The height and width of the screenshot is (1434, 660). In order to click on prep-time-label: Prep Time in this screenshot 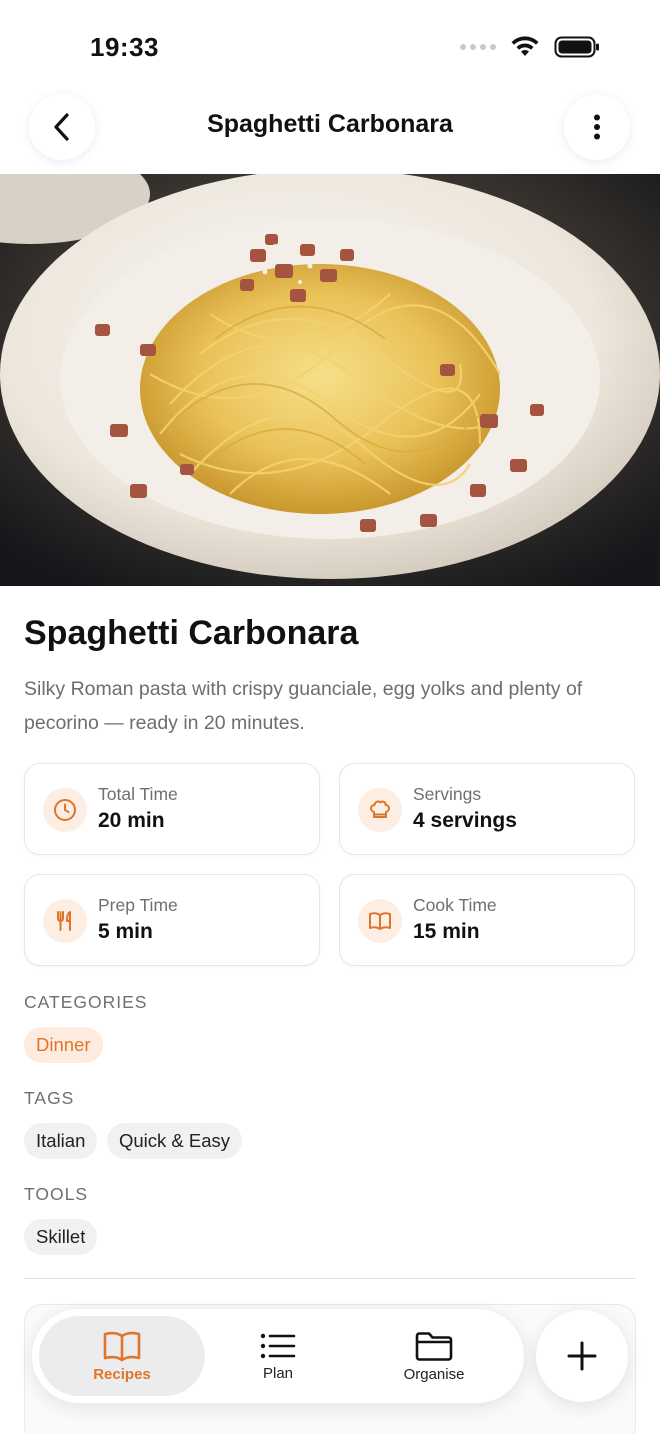, I will do `click(138, 905)`.